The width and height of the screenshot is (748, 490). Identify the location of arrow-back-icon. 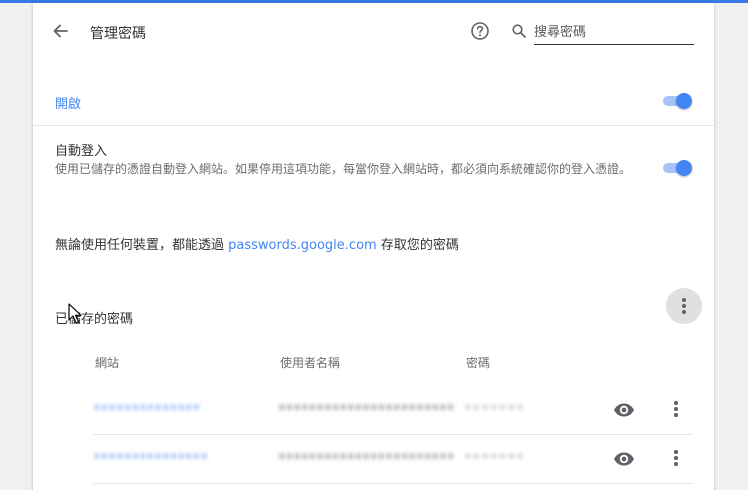
(60, 31).